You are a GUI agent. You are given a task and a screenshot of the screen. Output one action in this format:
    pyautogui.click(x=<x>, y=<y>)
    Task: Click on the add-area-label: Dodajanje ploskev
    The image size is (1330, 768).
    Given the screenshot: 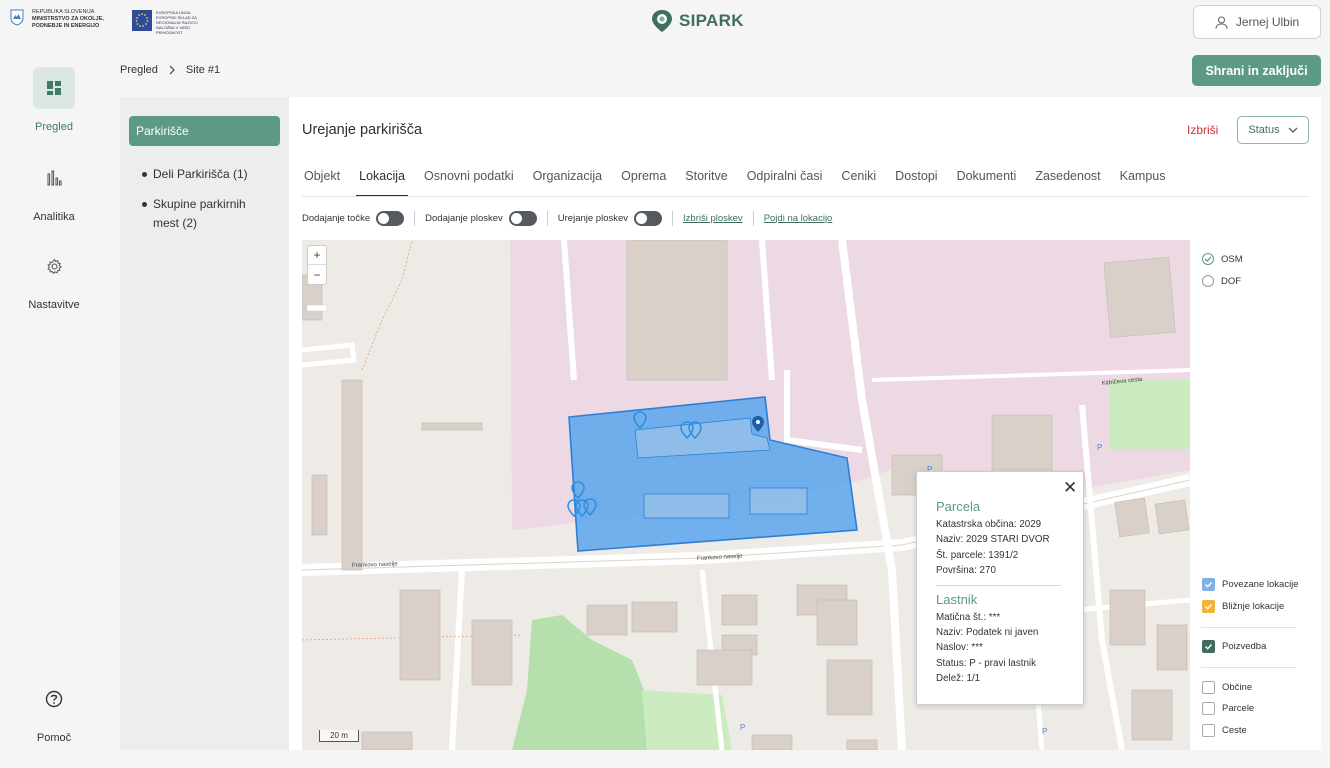 What is the action you would take?
    pyautogui.click(x=464, y=218)
    